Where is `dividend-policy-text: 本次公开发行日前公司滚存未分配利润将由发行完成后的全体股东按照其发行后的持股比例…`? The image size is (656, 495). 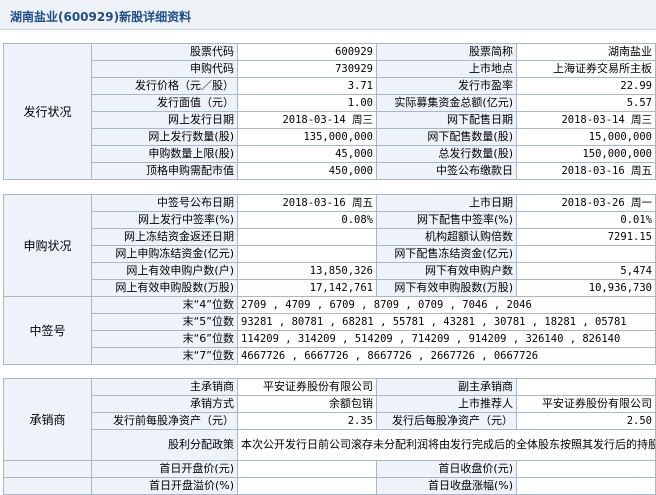 dividend-policy-text: 本次公开发行日前公司滚存未分配利润将由发行完成后的全体股东按照其发行后的持股比例… is located at coordinates (446, 445).